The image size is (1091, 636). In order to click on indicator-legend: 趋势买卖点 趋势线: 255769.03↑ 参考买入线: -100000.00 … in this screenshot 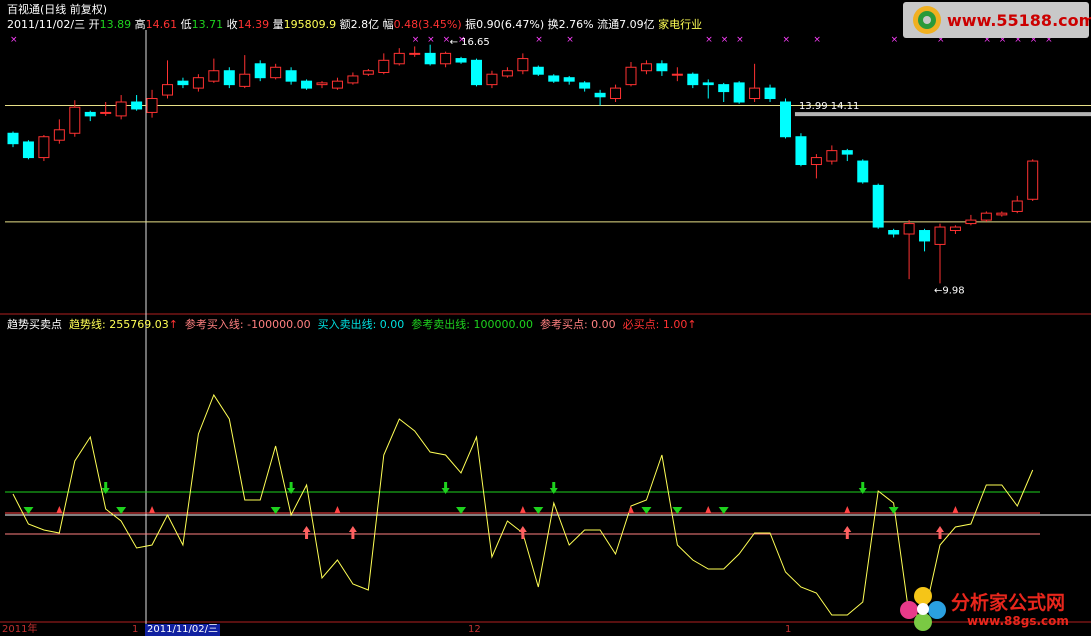, I will do `click(352, 324)`.